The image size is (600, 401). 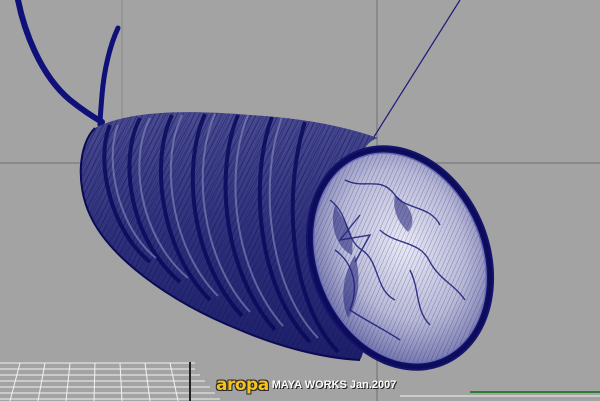 What do you see at coordinates (110, 381) in the screenshot?
I see `ground-grid` at bounding box center [110, 381].